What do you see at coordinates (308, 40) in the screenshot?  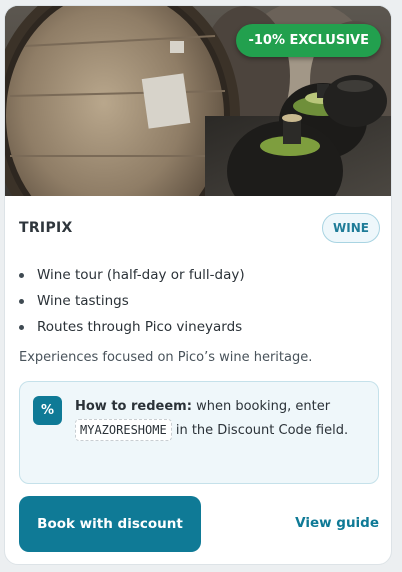 I see `exclusive-discount-badge: -10% EXCLUSIVE` at bounding box center [308, 40].